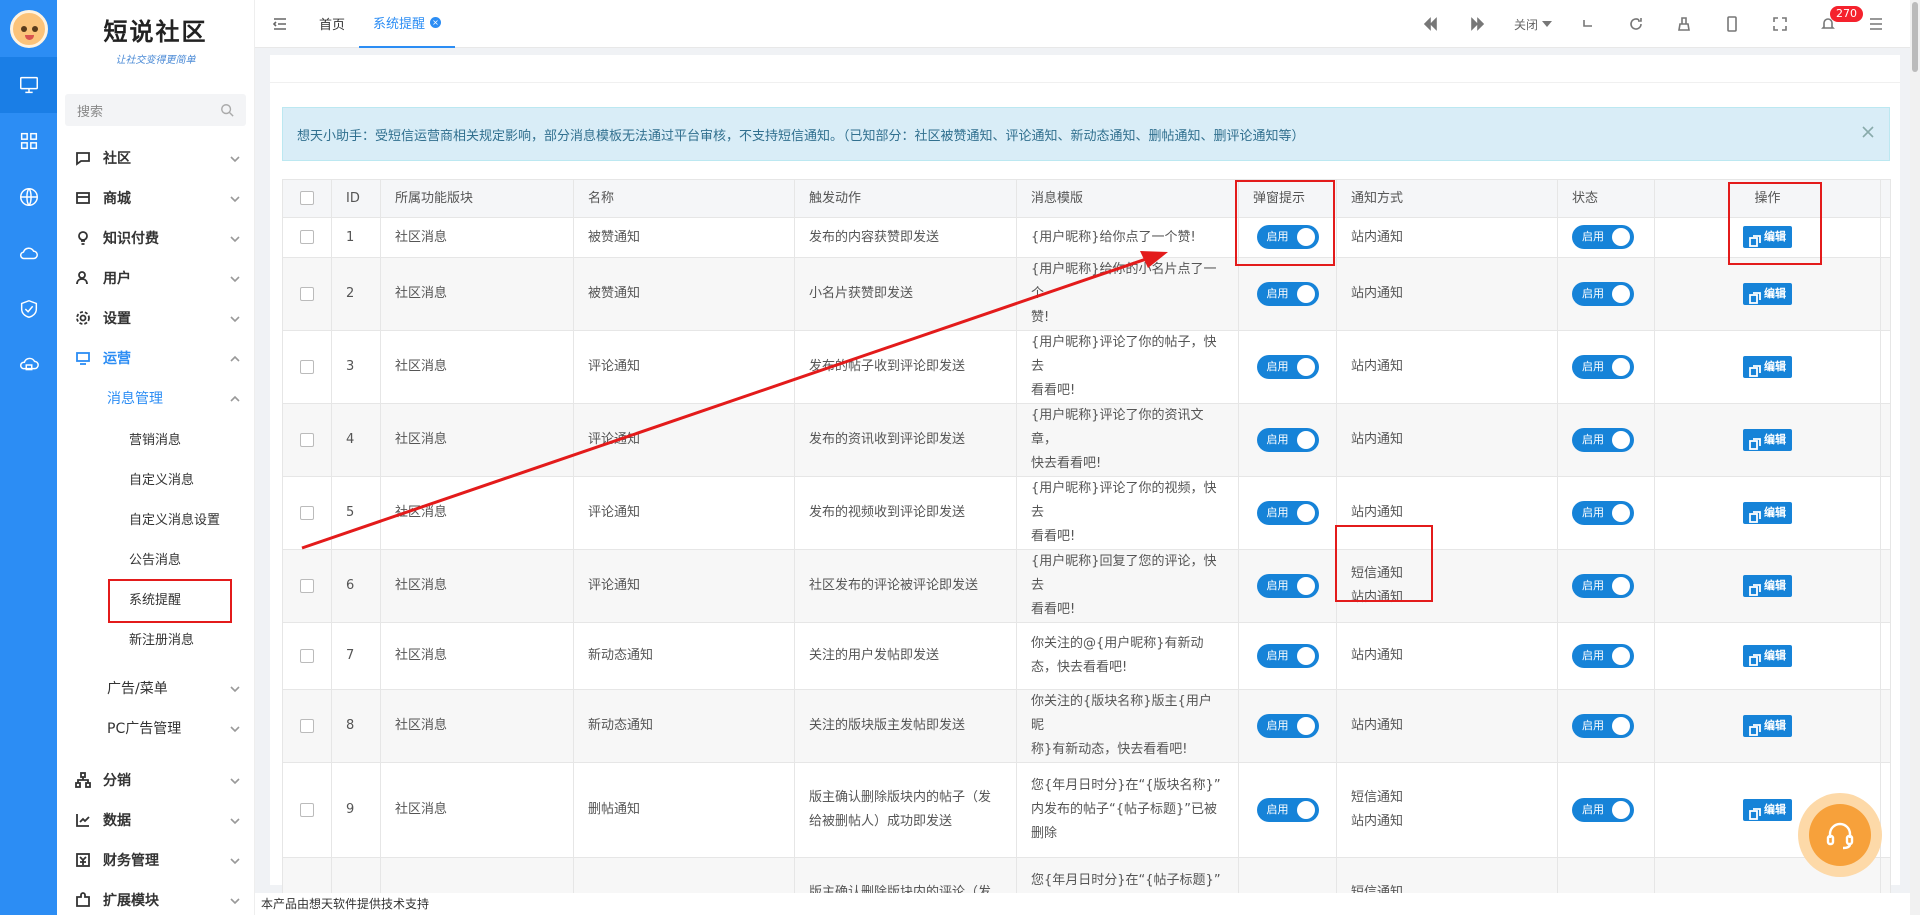 This screenshot has width=1920, height=915. What do you see at coordinates (235, 729) in the screenshot?
I see `chevron-down-icon` at bounding box center [235, 729].